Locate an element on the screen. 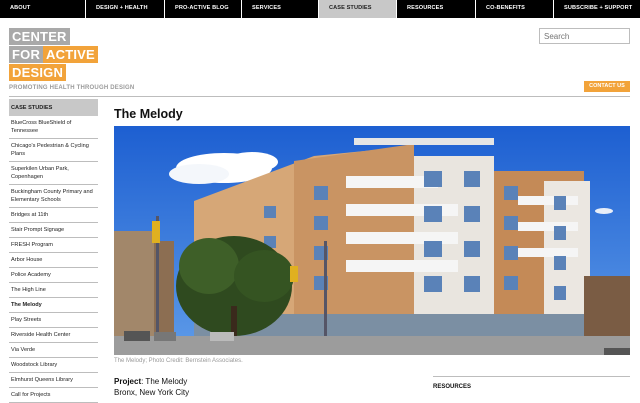 This screenshot has height=403, width=640. sidebar-item: Play Streets is located at coordinates (53, 320).